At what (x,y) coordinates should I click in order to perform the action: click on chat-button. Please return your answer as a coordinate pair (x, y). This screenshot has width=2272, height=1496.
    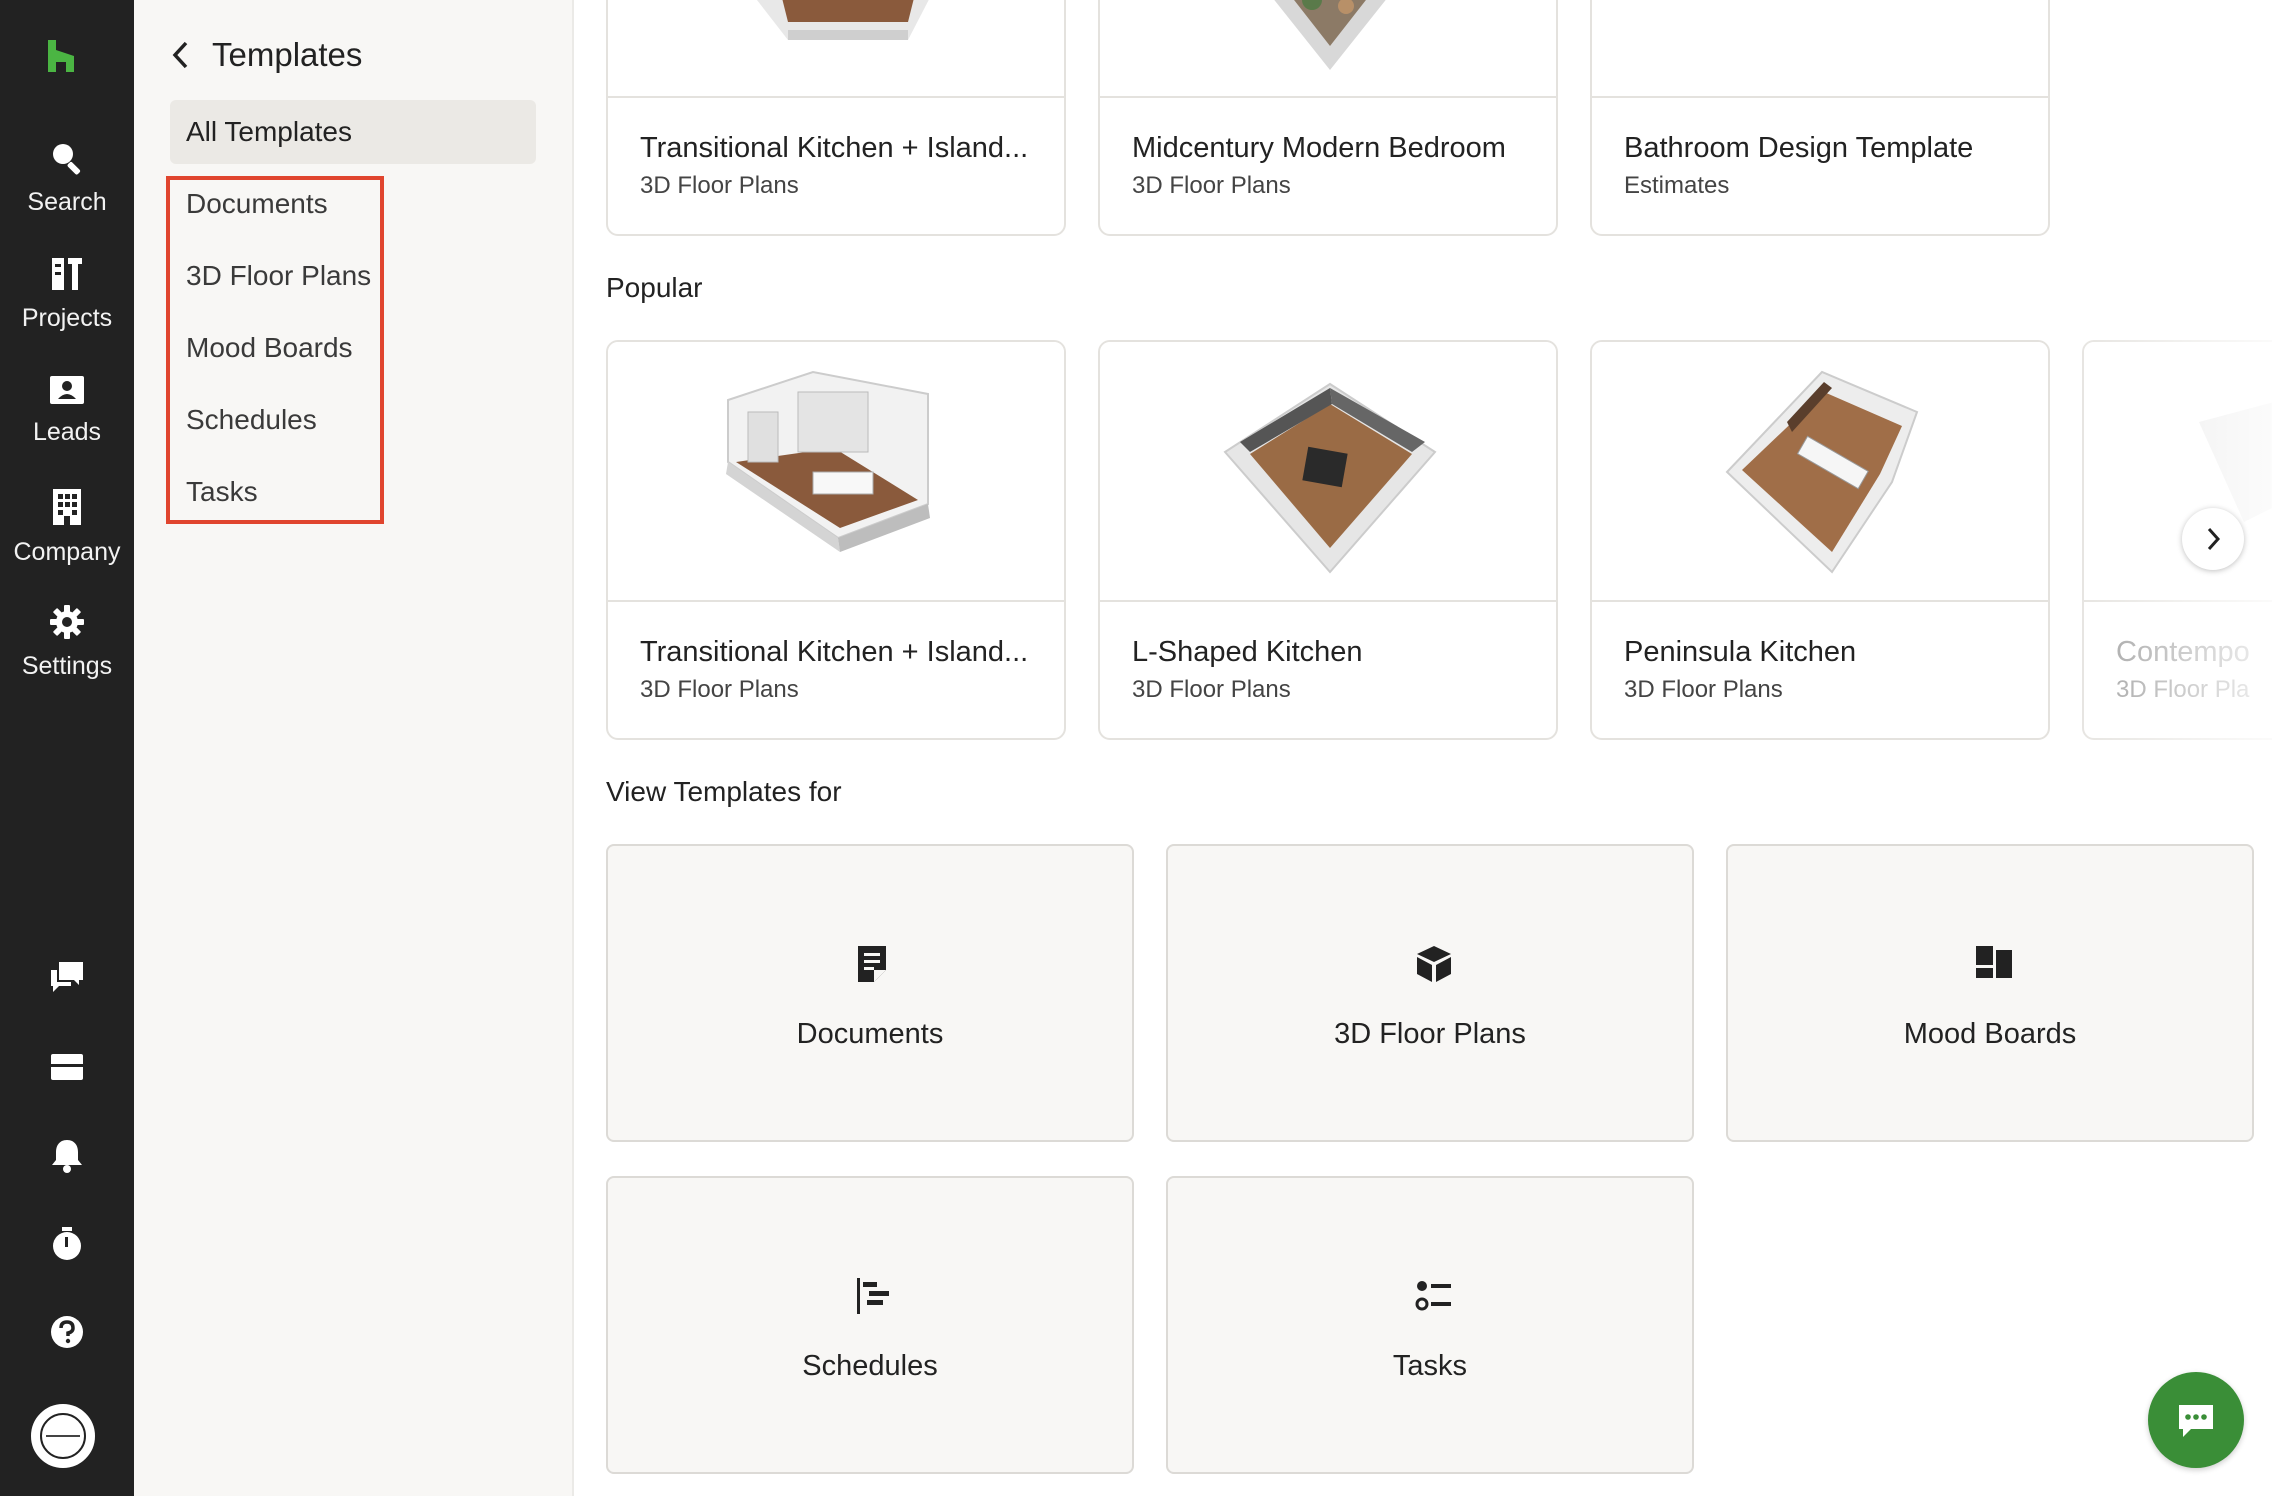
    Looking at the image, I should click on (2196, 1420).